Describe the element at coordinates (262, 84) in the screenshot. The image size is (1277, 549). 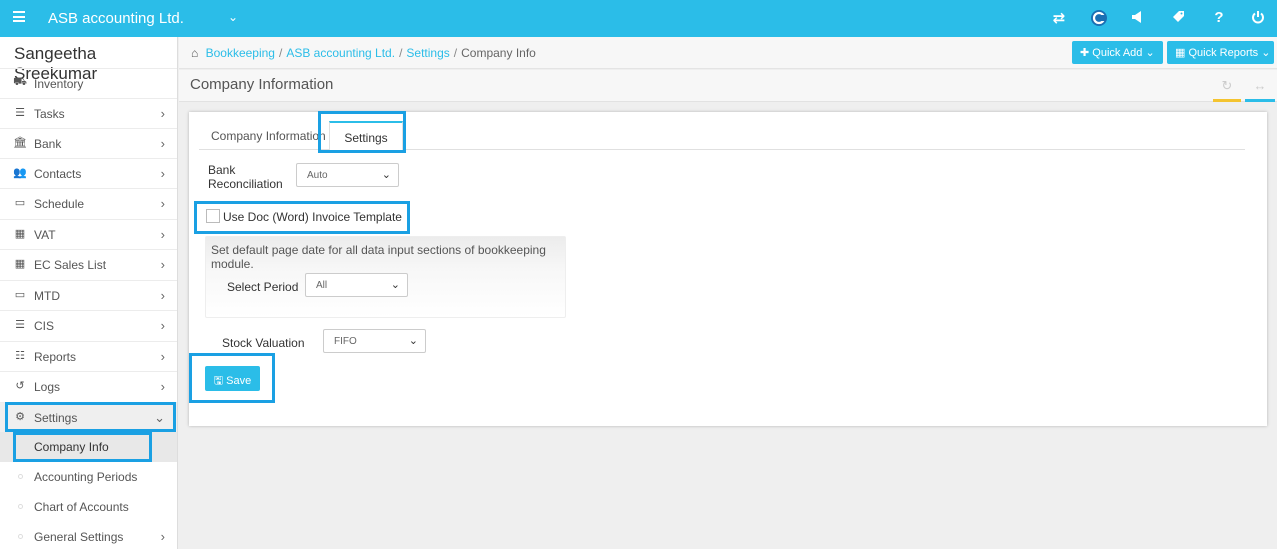
I see `page-title: Company Information` at that location.